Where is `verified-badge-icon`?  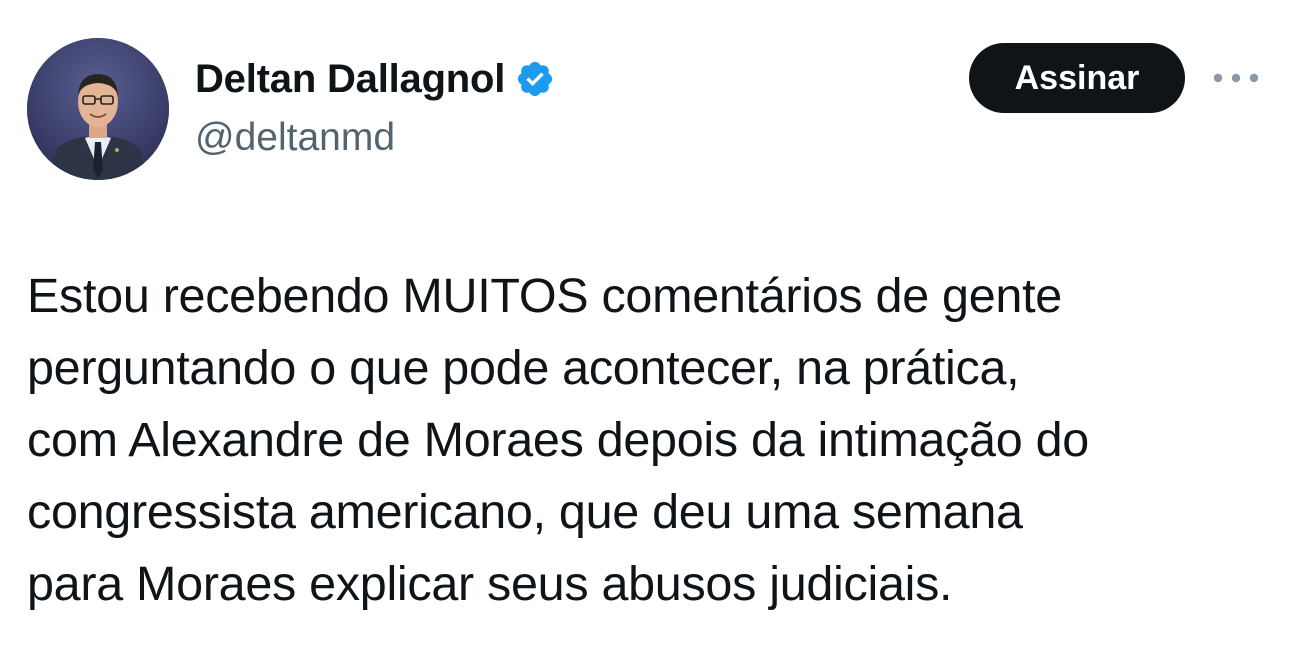 verified-badge-icon is located at coordinates (535, 79).